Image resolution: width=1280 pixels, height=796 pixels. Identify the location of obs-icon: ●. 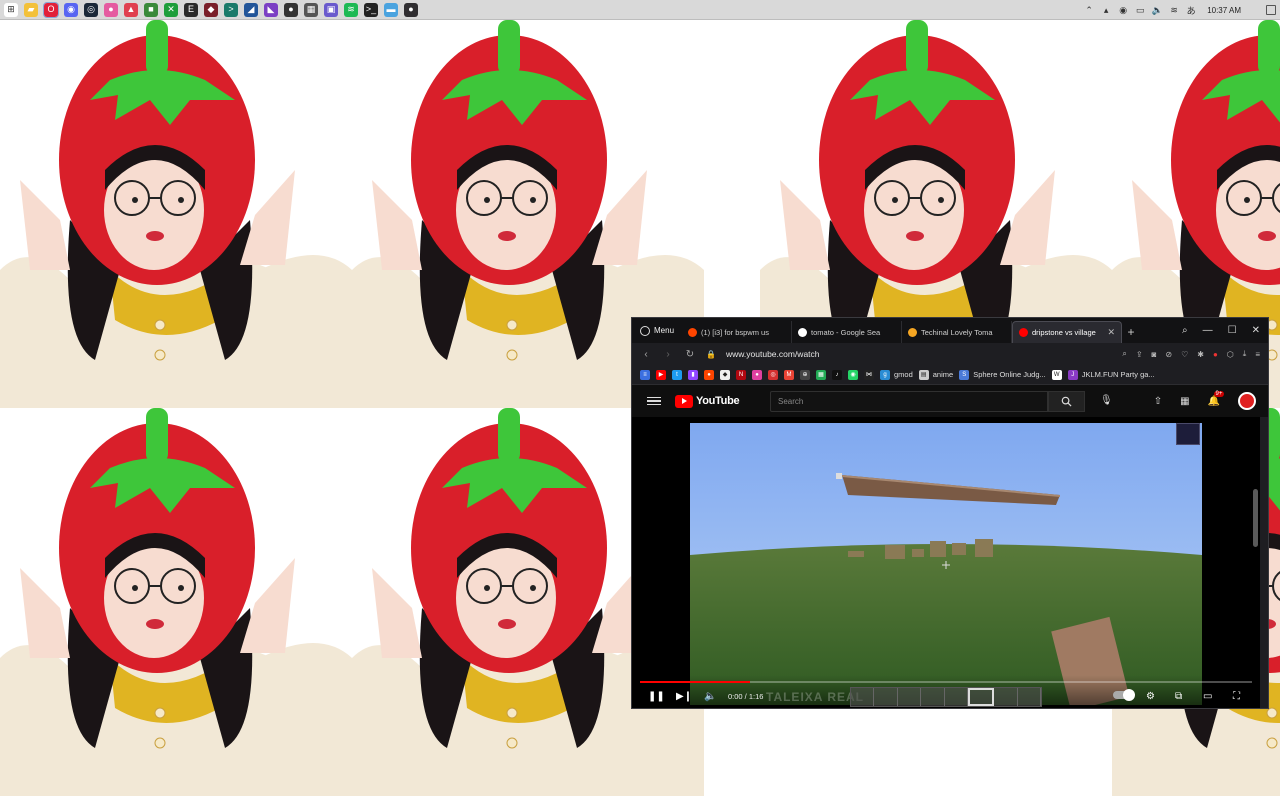
(411, 9).